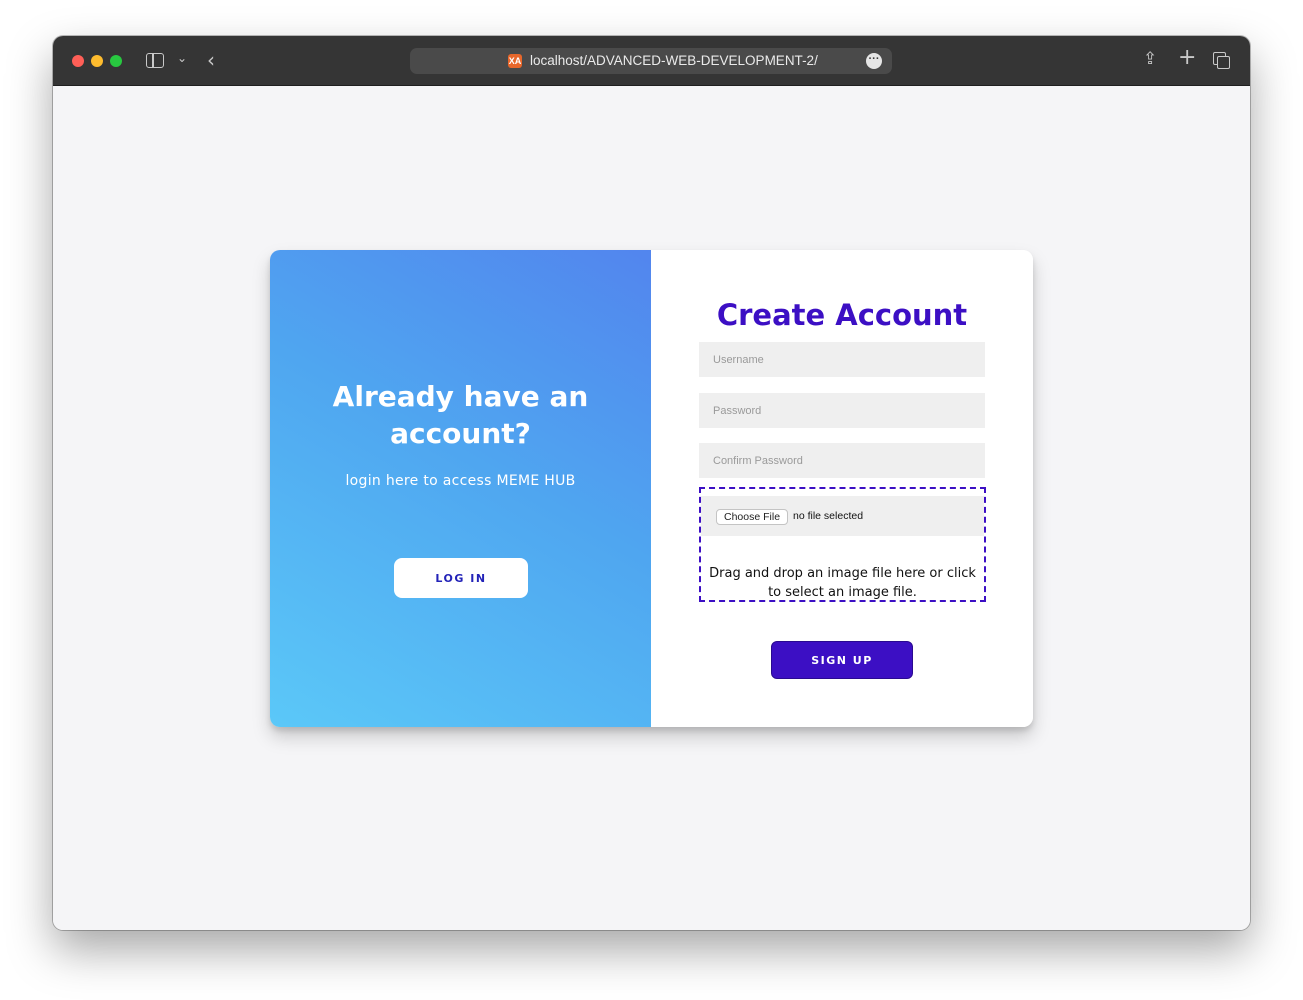 Image resolution: width=1303 pixels, height=1000 pixels. Describe the element at coordinates (460, 415) in the screenshot. I see `login-prompt-heading: Already have an account?` at that location.